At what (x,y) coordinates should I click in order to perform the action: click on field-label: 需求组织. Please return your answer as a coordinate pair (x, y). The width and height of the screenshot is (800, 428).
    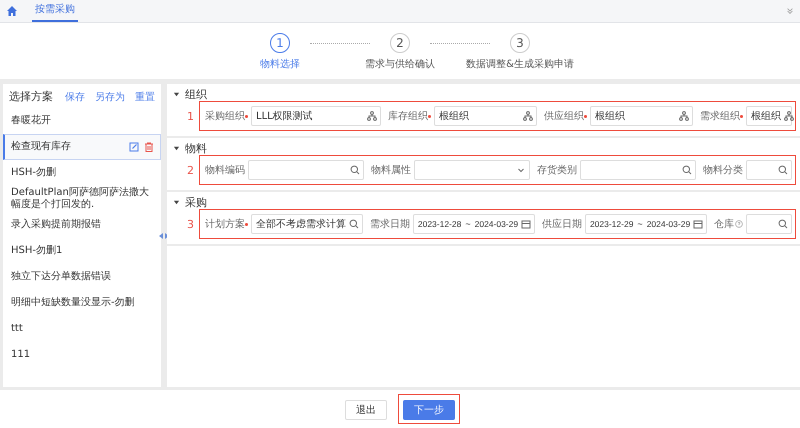
    Looking at the image, I should click on (720, 116).